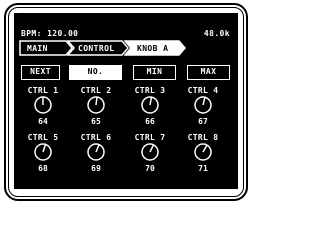 Image resolution: width=320 pixels, height=240 pixels. I want to click on breadcrumb-knob-a-label: KNOB A, so click(153, 48).